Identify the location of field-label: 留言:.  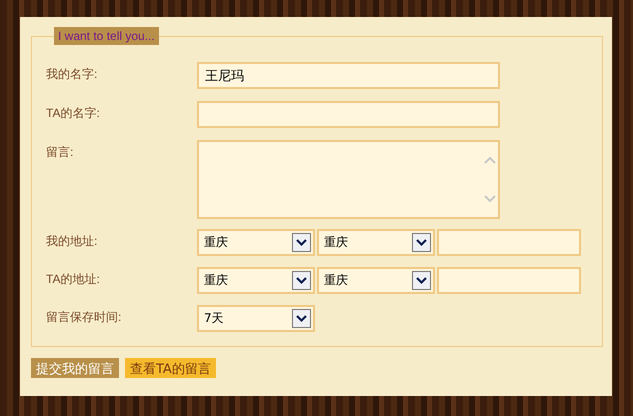
(60, 152).